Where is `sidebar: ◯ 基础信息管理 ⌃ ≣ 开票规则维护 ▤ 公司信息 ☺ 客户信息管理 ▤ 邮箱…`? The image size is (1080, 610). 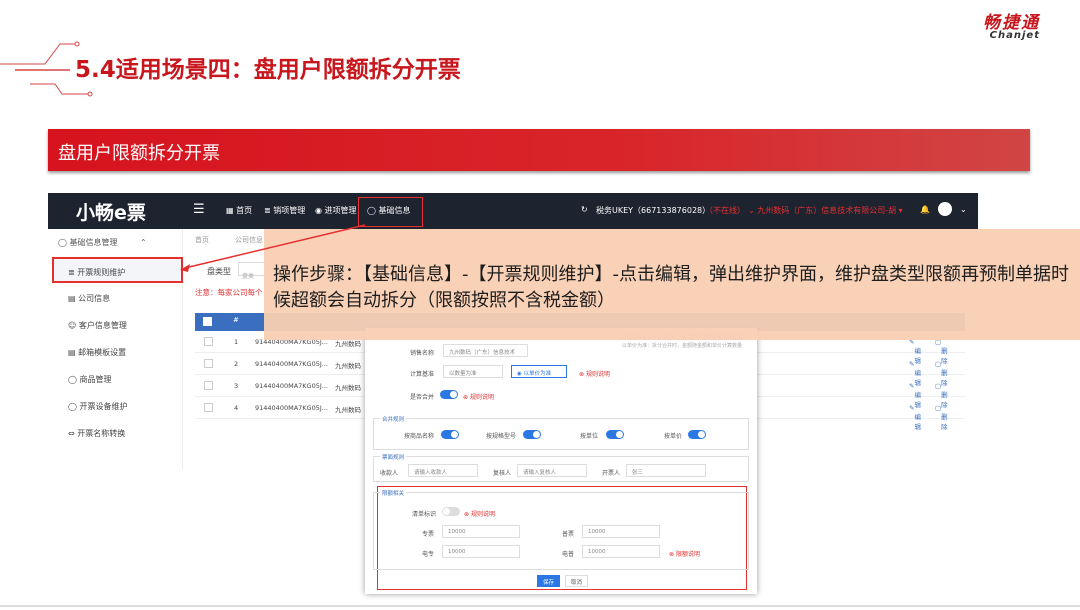 sidebar: ◯ 基础信息管理 ⌃ ≣ 开票规则维护 ▤ 公司信息 ☺ 客户信息管理 ▤ 邮箱… is located at coordinates (115, 349).